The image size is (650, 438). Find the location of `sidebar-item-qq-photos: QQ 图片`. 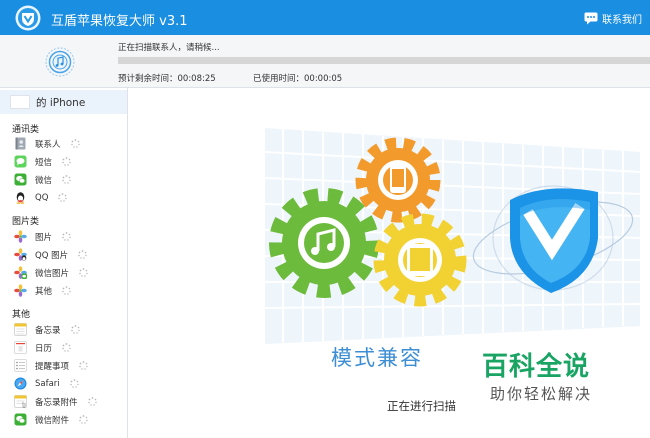

sidebar-item-qq-photos: QQ 图片 is located at coordinates (50, 254).